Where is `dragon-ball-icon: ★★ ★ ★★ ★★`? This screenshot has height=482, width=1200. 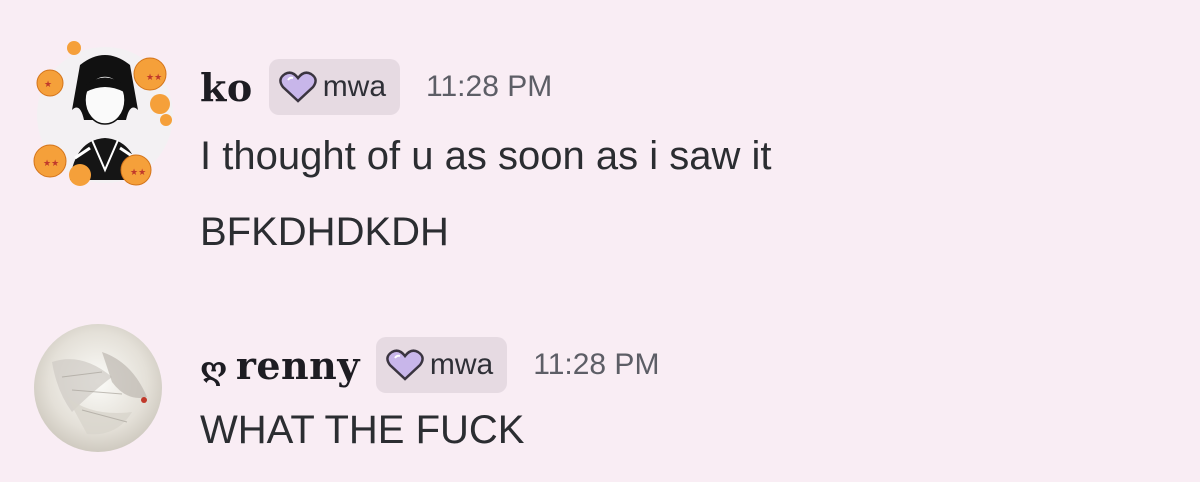 dragon-ball-icon: ★★ ★ ★★ ★★ is located at coordinates (102, 113).